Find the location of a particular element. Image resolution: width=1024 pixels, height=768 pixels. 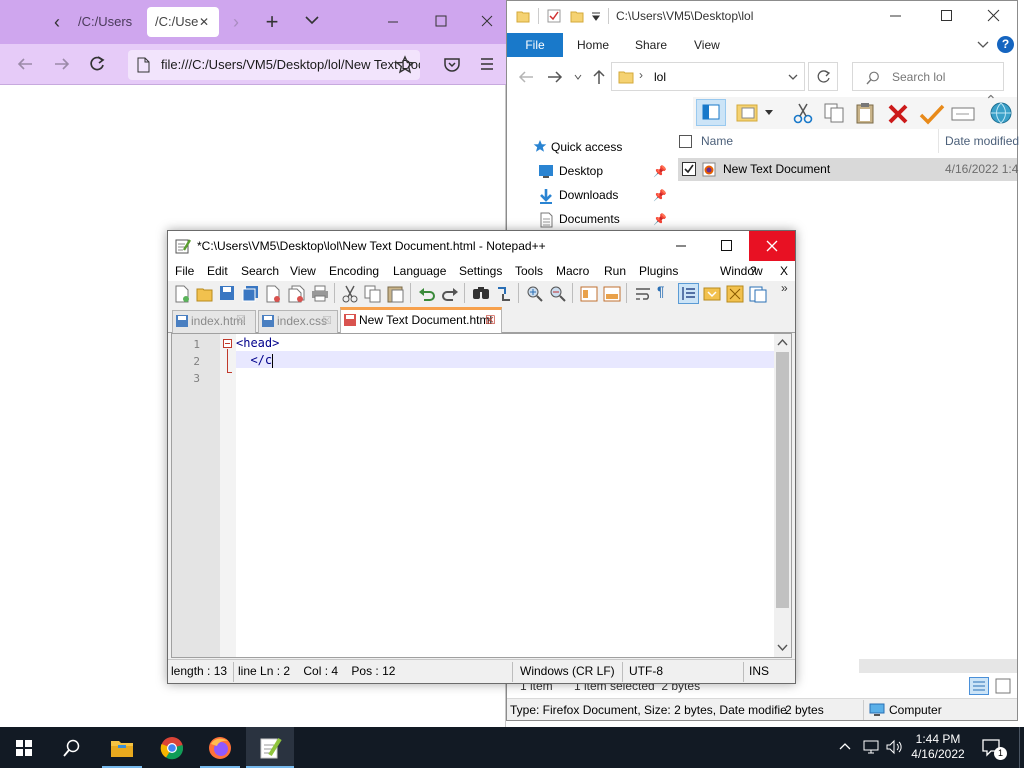

menu-plugins: Plugins is located at coordinates (658, 271).